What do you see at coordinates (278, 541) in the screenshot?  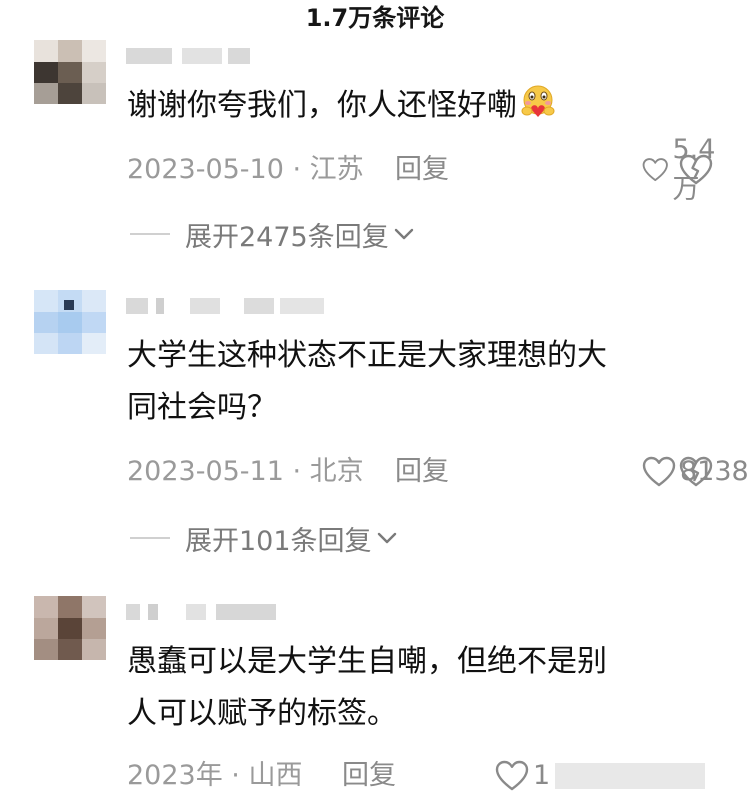 I see `expand-replies-label: 展开101条回复` at bounding box center [278, 541].